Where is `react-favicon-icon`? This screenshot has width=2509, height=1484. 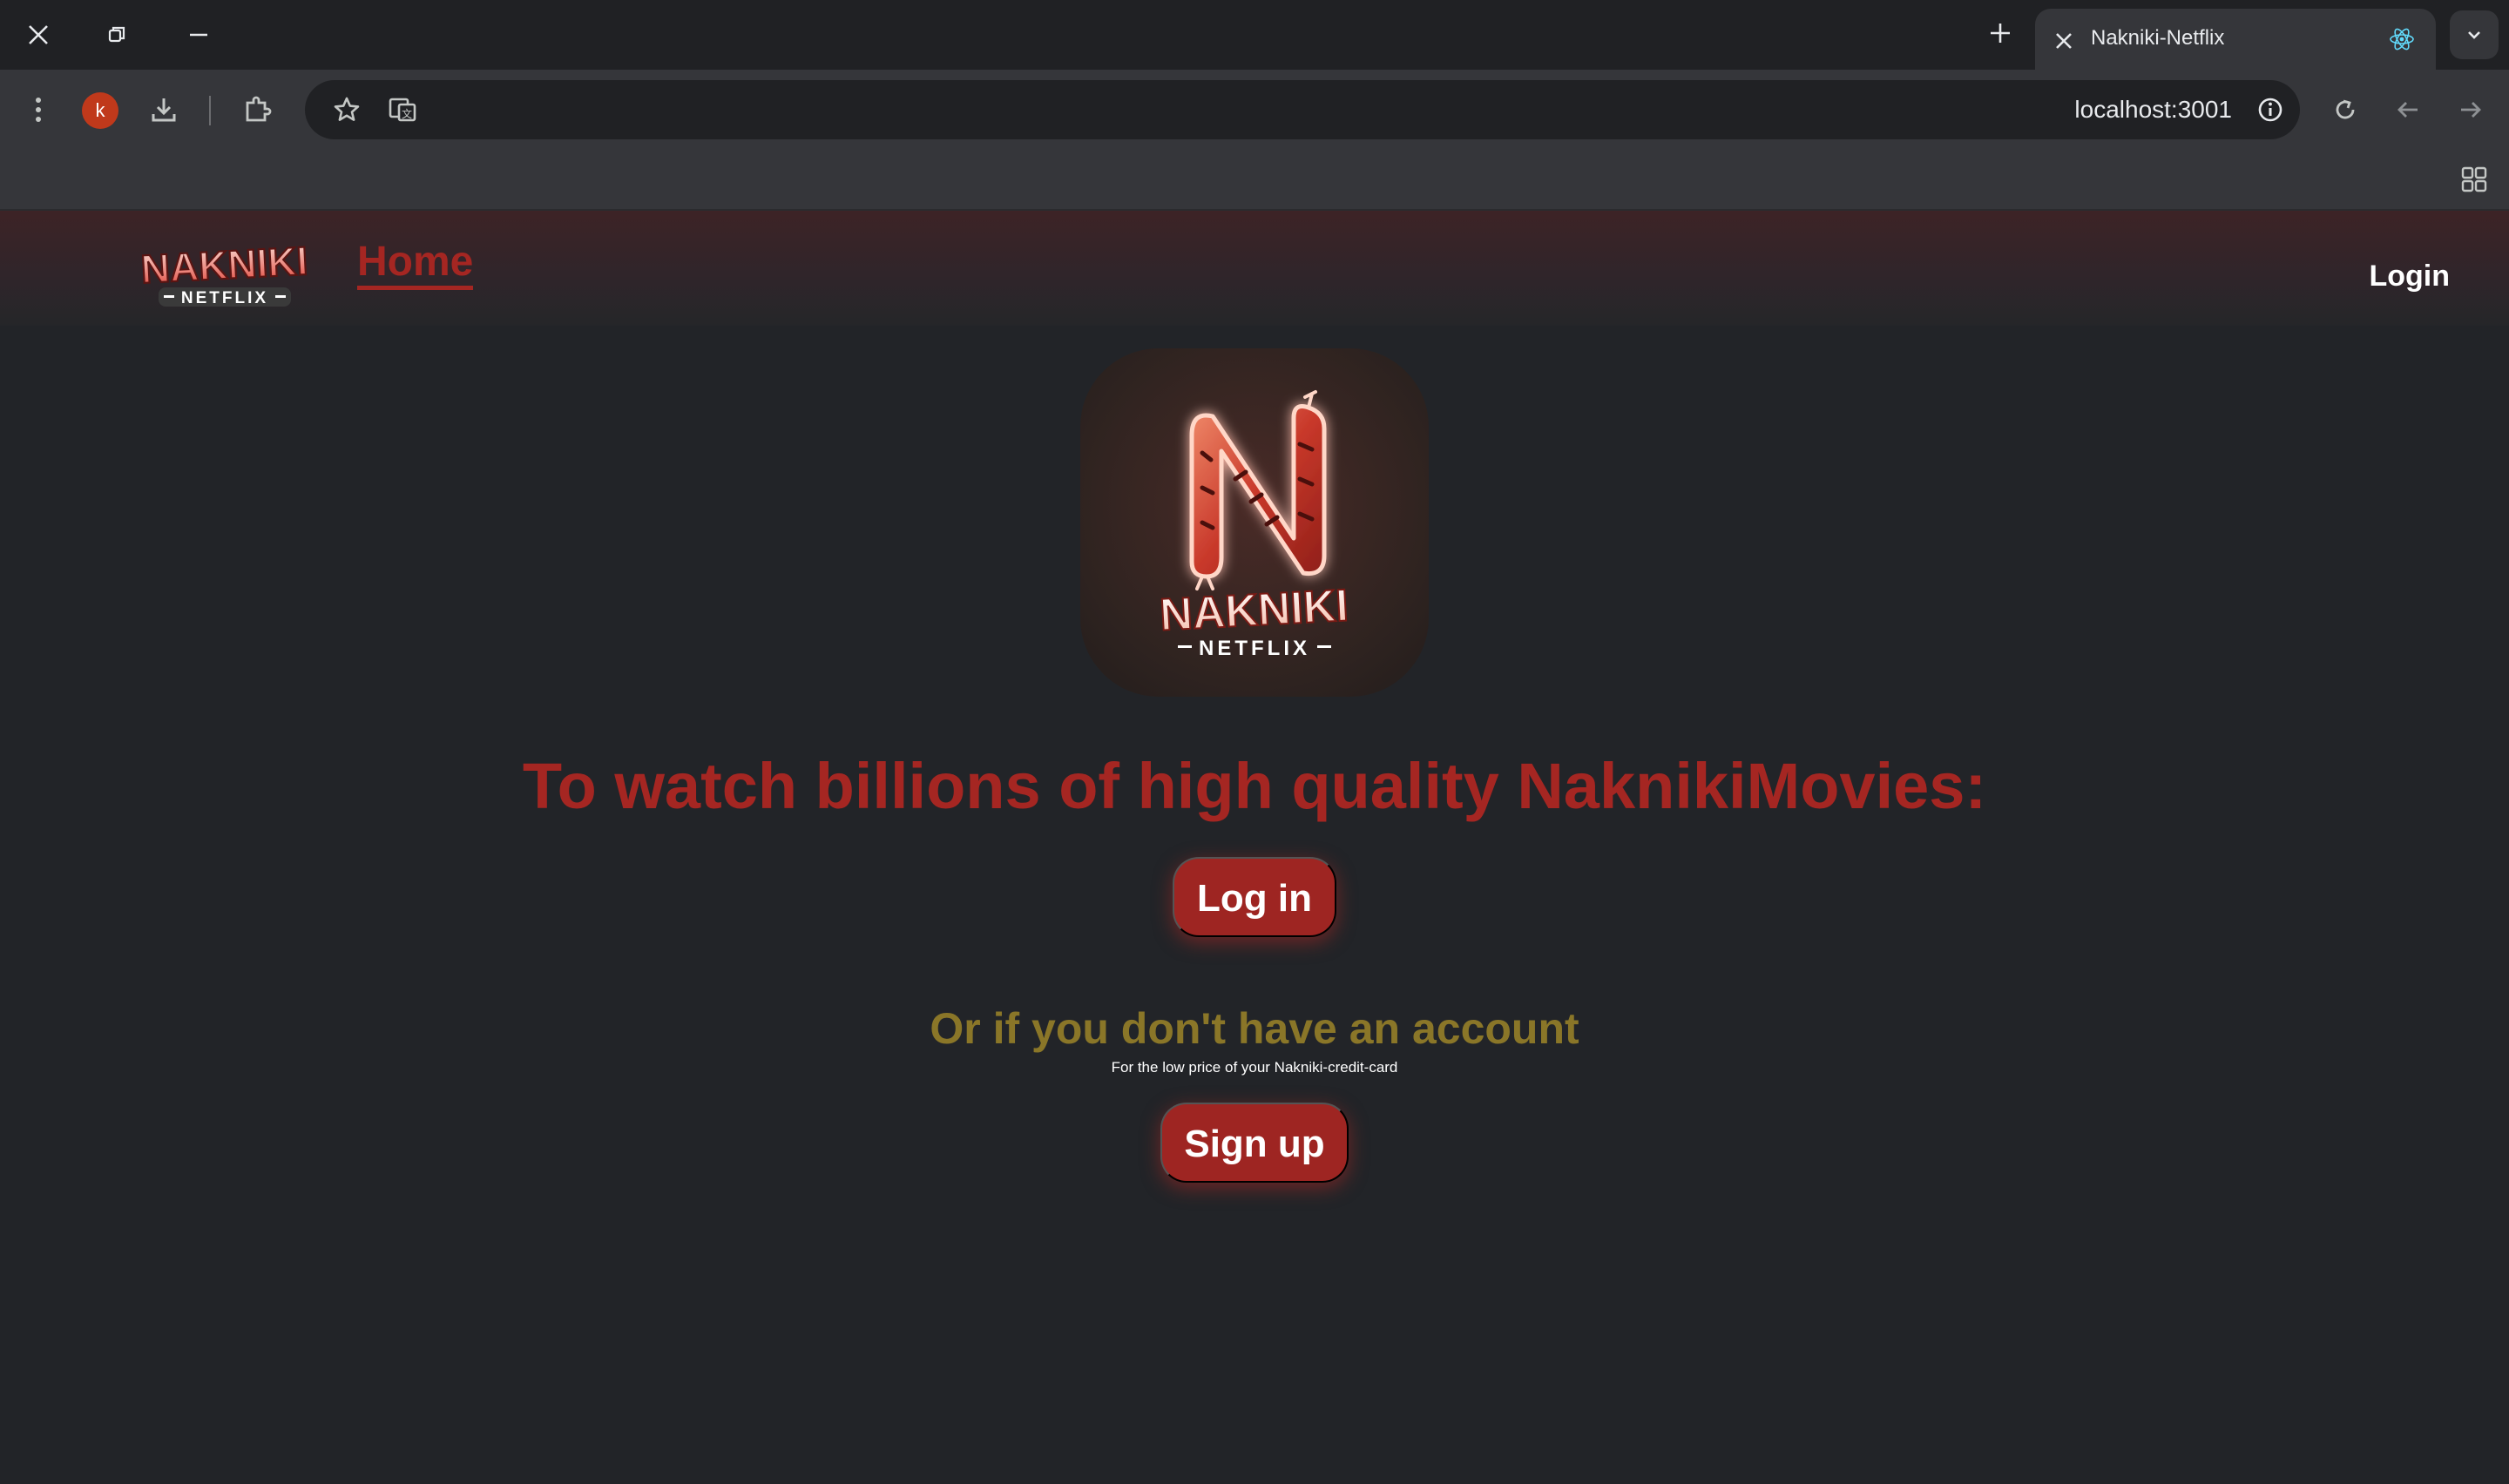 react-favicon-icon is located at coordinates (2402, 39).